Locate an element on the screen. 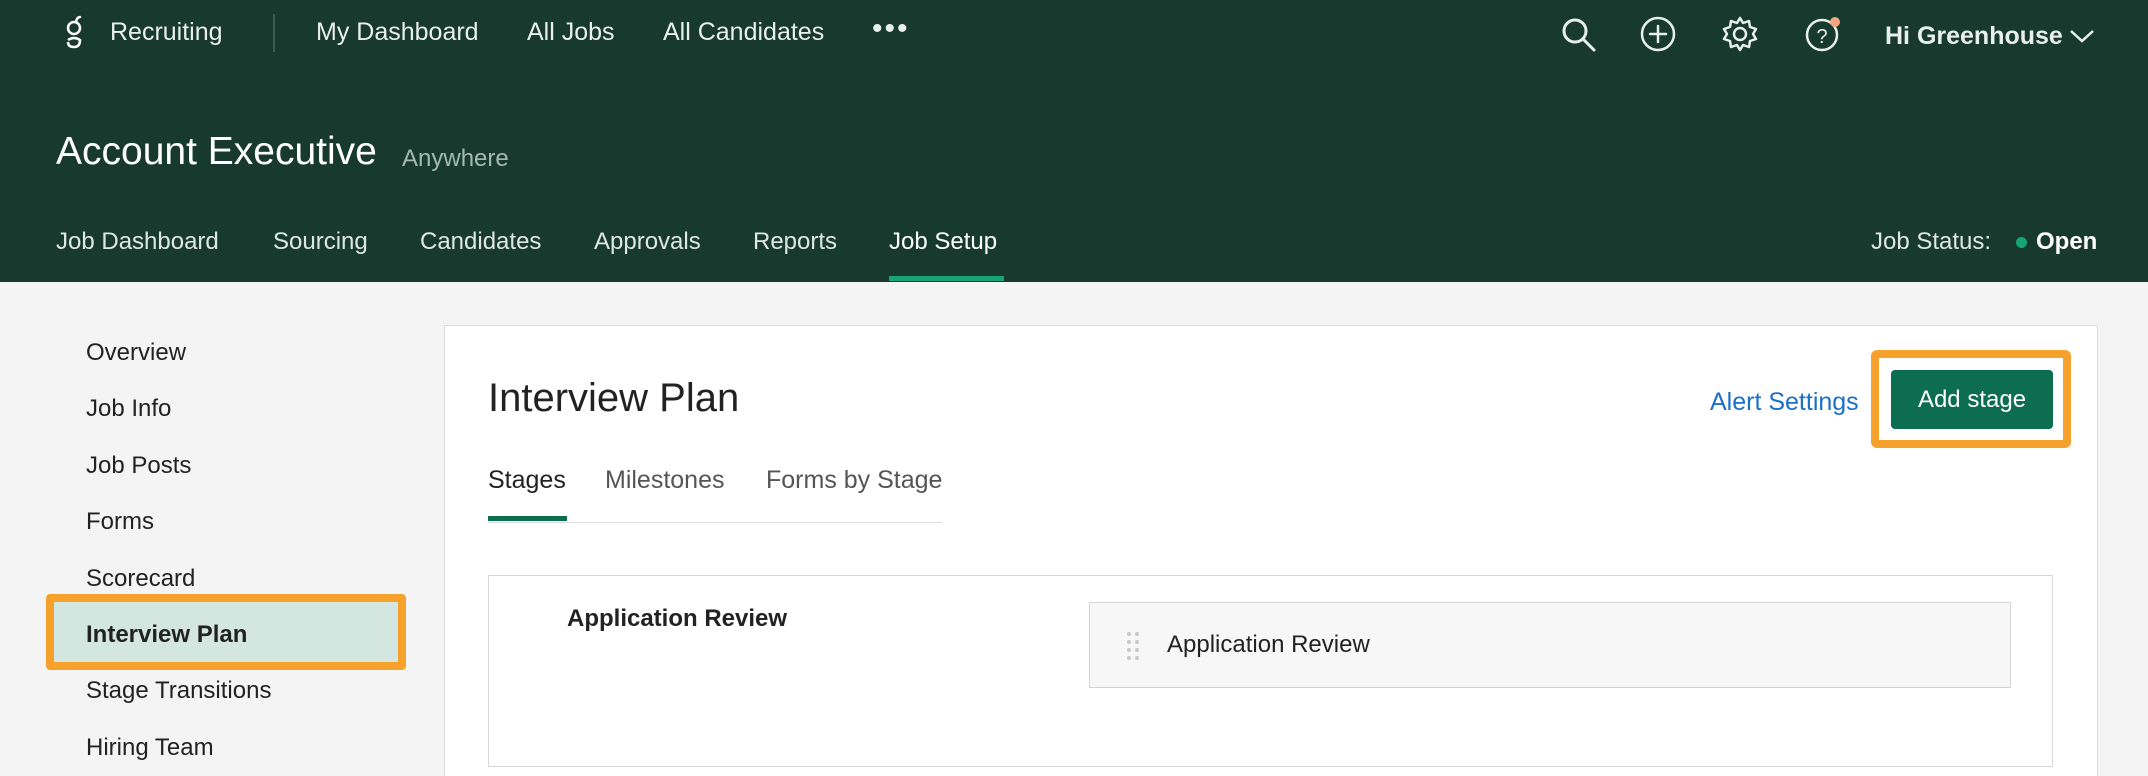 The height and width of the screenshot is (776, 2148). status-dot-icon is located at coordinates (2021, 242).